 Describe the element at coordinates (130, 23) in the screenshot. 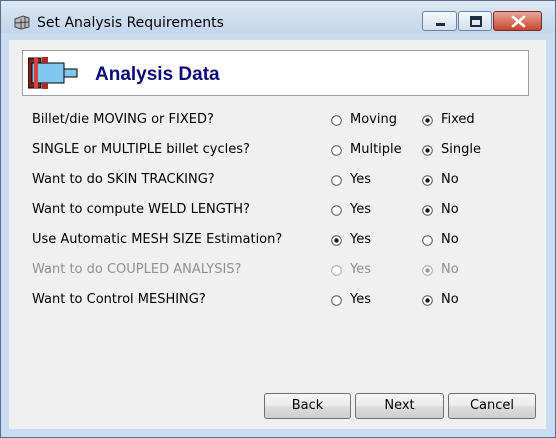

I see `window-title: Set Analysis Requirements` at that location.